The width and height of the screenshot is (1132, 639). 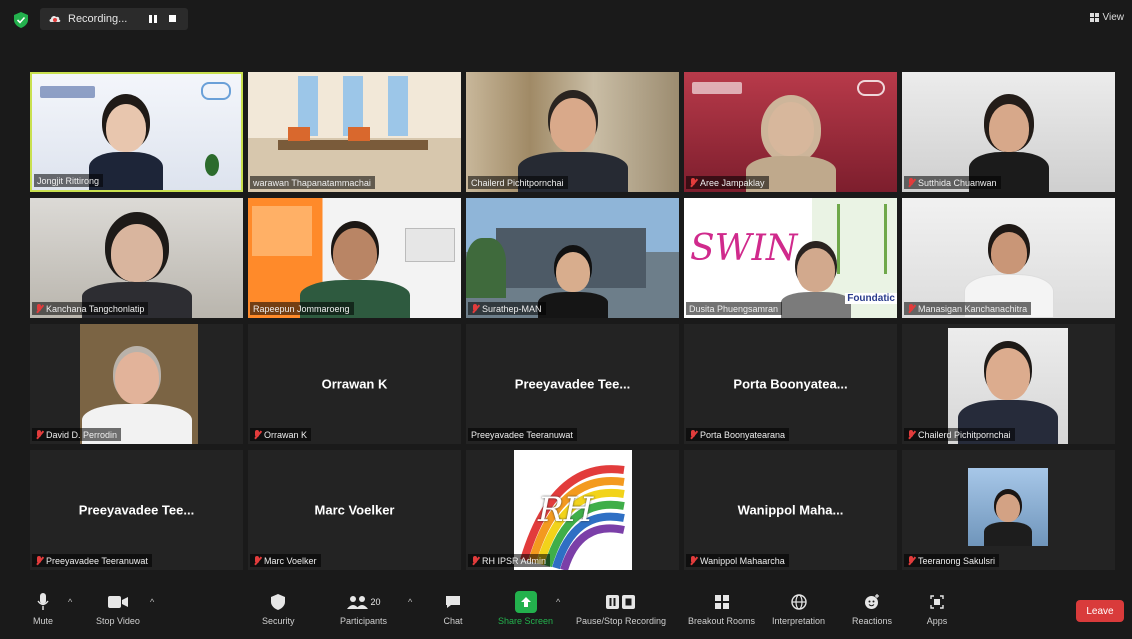 I want to click on participant-tile: Orrawan K Orrawan K, so click(x=354, y=384).